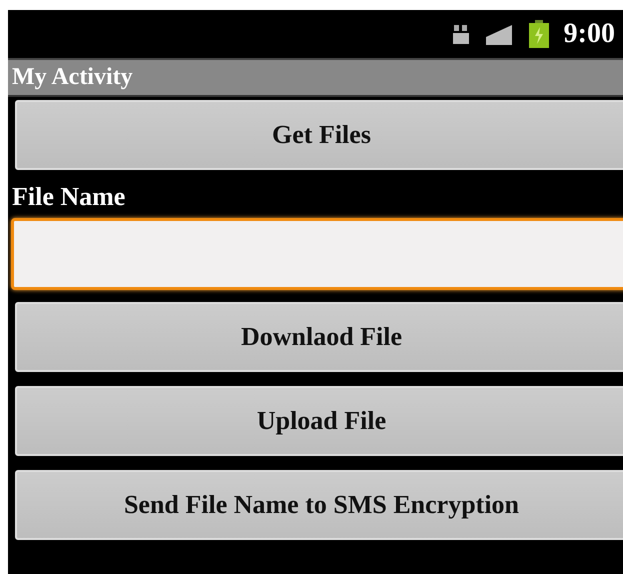 The height and width of the screenshot is (574, 623). What do you see at coordinates (461, 34) in the screenshot?
I see `usb-icon` at bounding box center [461, 34].